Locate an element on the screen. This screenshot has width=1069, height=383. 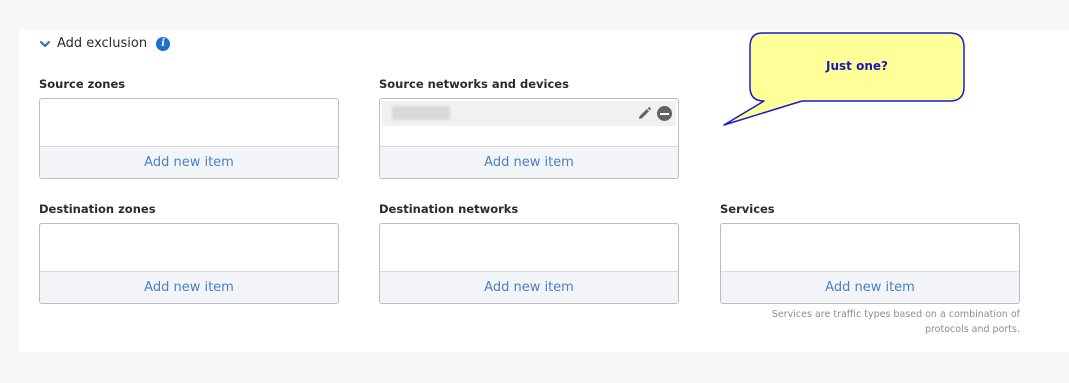
source-zones-list is located at coordinates (189, 124).